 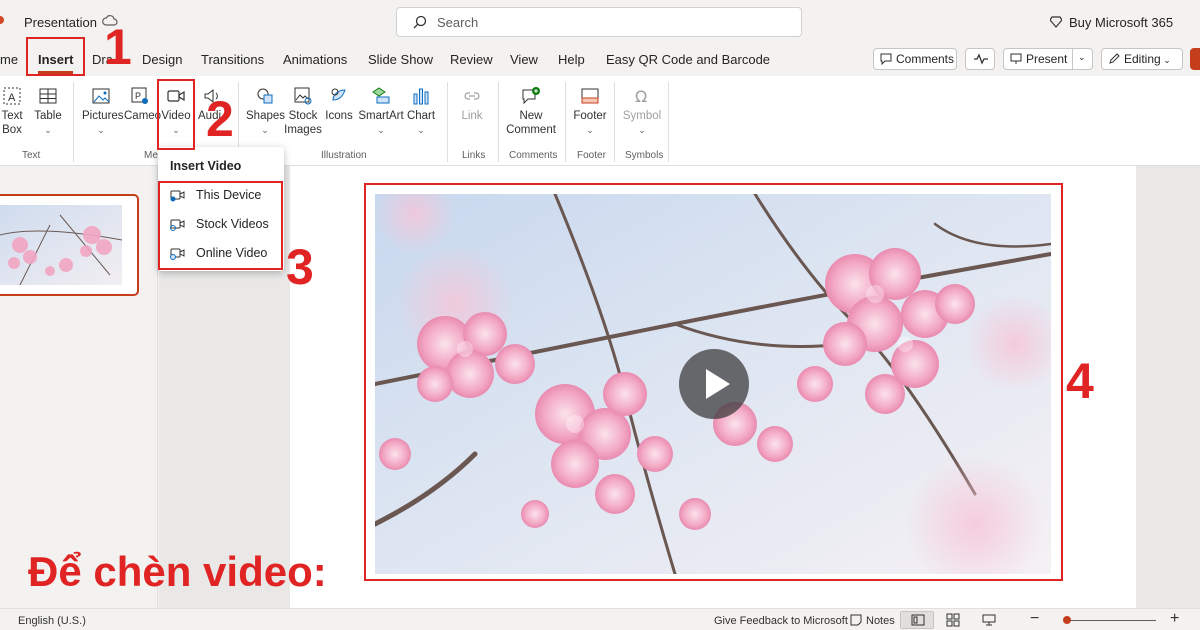 I want to click on tab-easy-qr-code: Easy QR Code and Barcode, so click(x=688, y=59).